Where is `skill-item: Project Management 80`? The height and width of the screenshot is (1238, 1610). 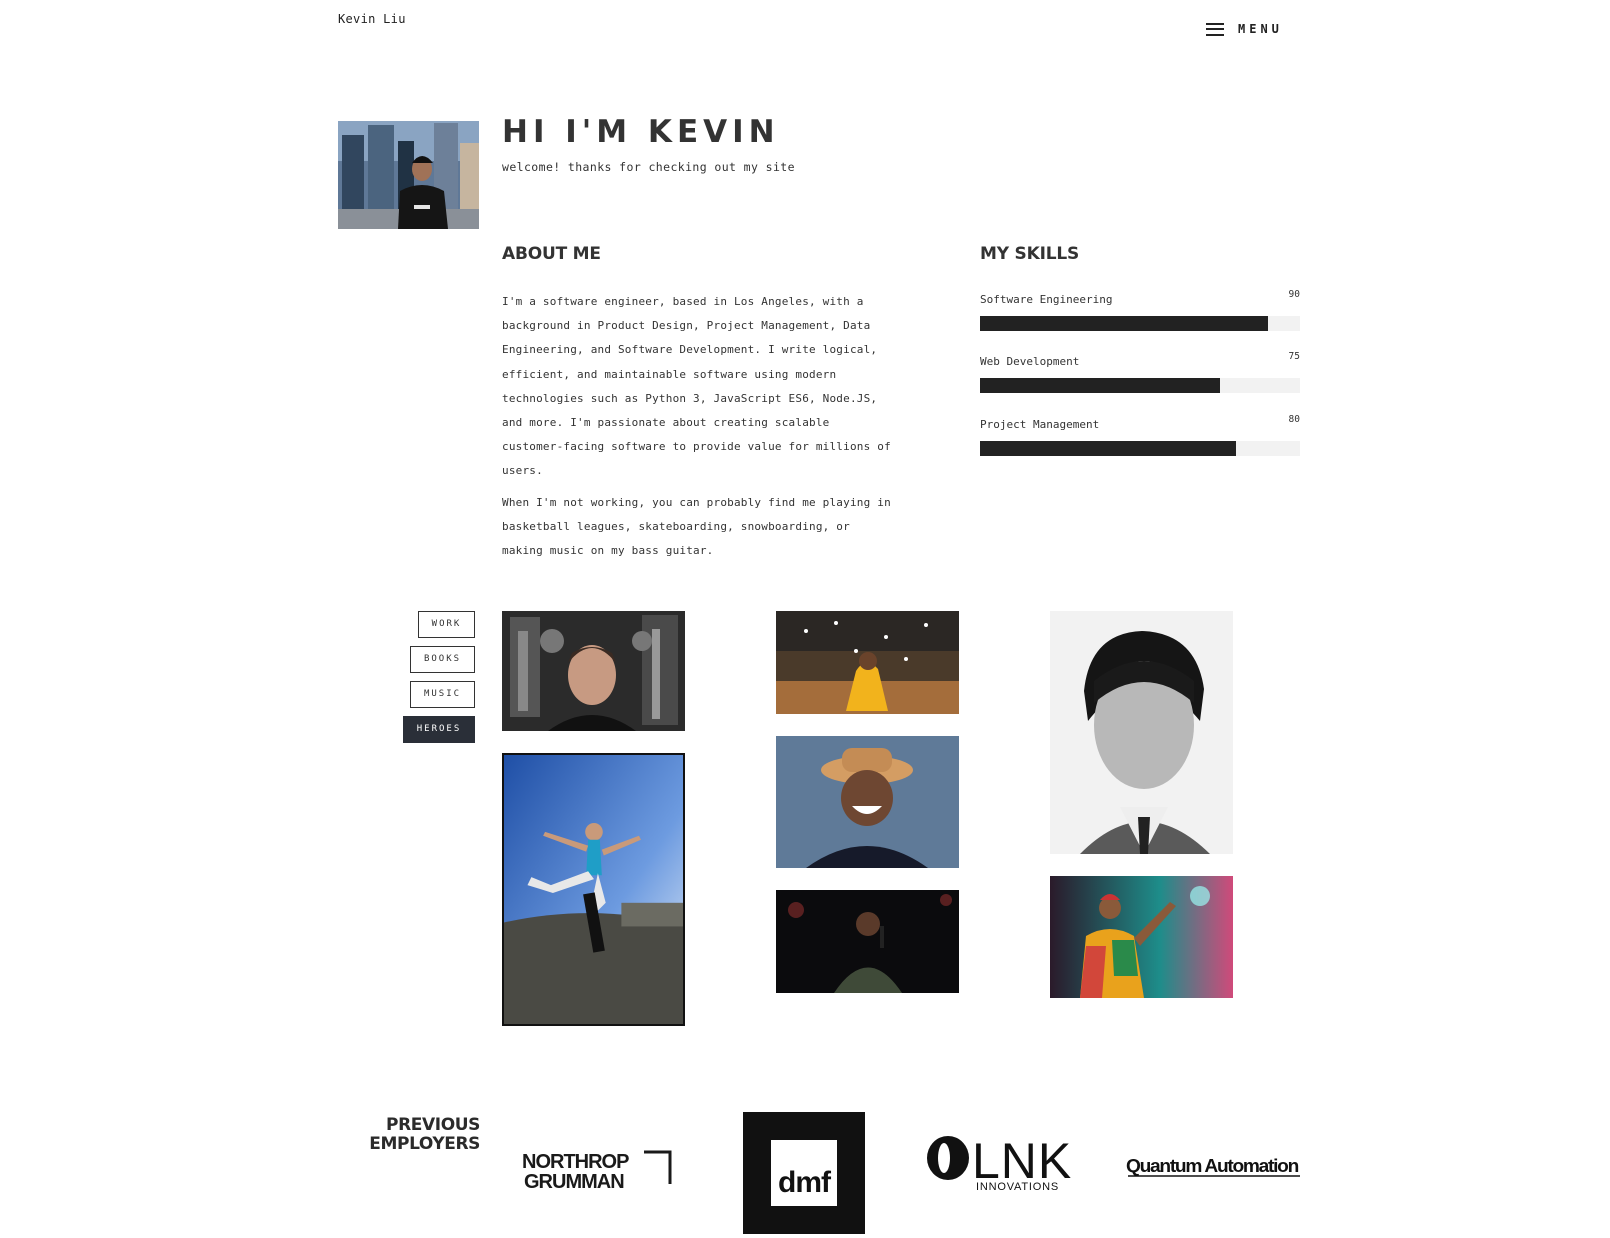
skill-item: Project Management 80 is located at coordinates (1140, 435).